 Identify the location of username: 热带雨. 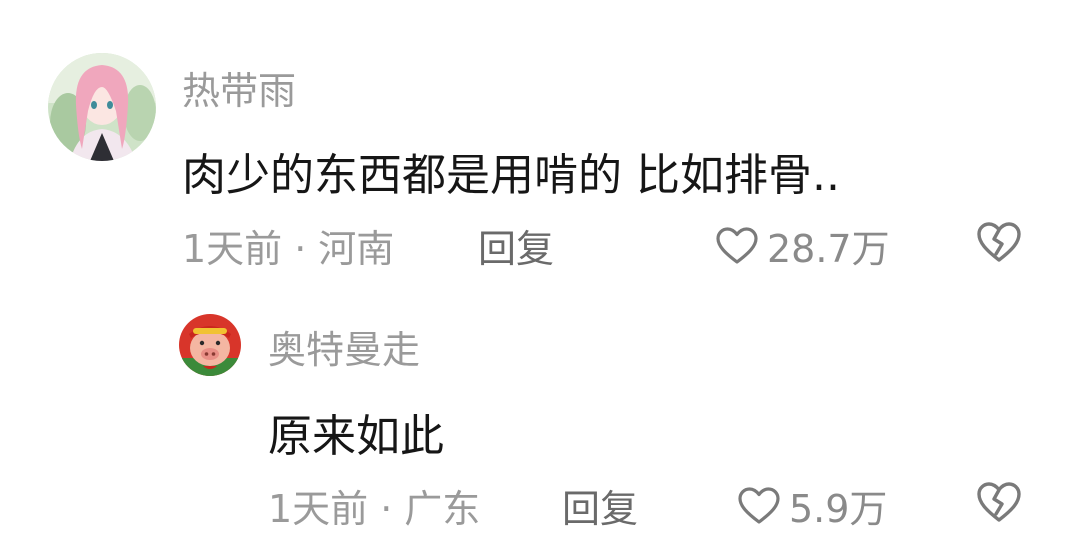
(239, 87).